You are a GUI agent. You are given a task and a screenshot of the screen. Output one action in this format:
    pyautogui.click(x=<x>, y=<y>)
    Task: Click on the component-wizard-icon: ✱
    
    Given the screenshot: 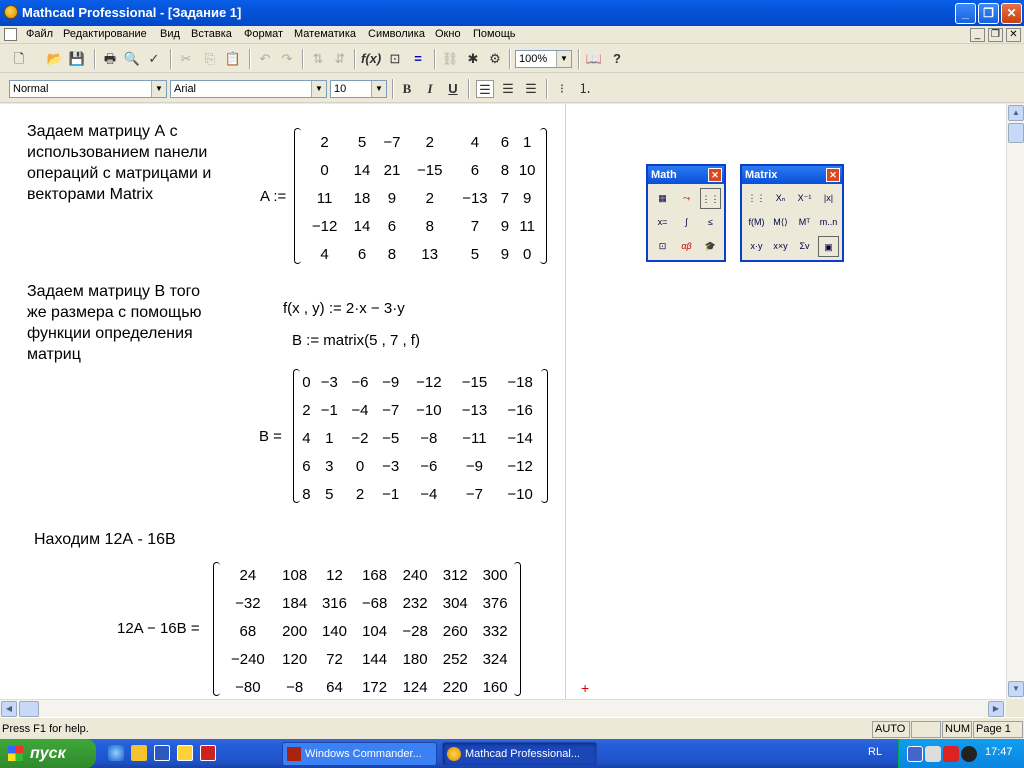 What is the action you would take?
    pyautogui.click(x=473, y=59)
    